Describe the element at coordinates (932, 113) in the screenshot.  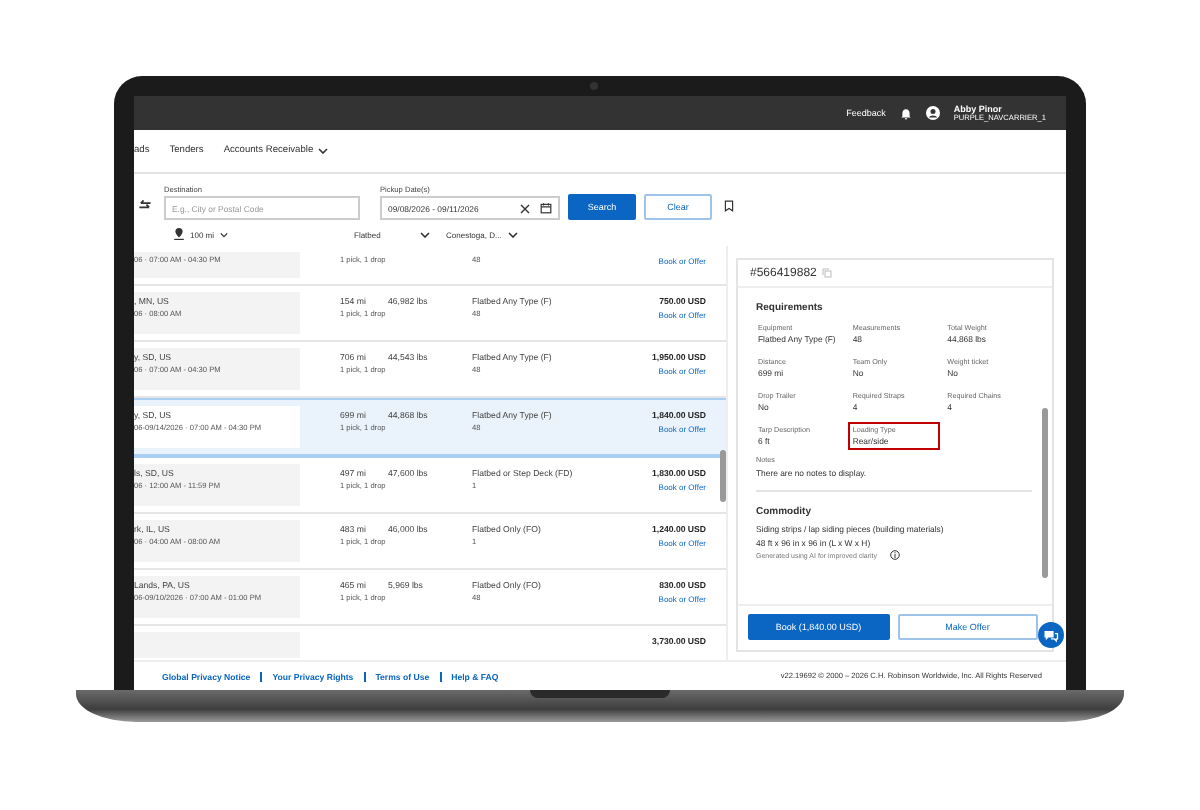
I see `user-icon` at that location.